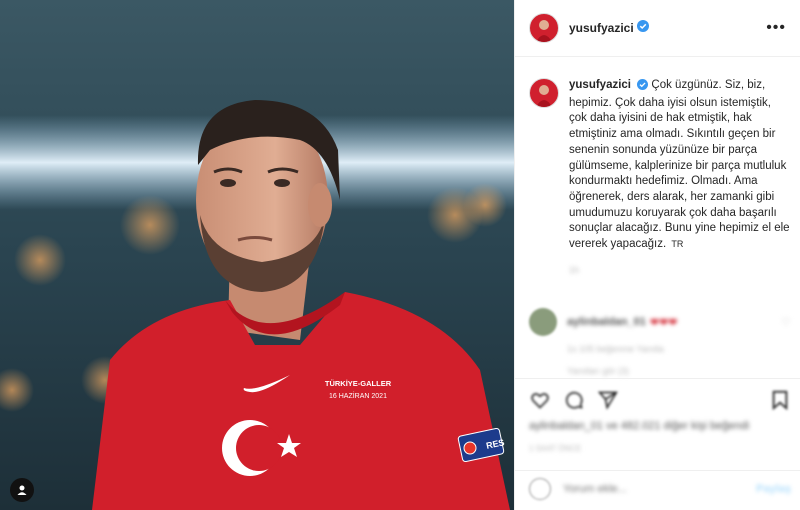  Describe the element at coordinates (540, 400) in the screenshot. I see `like-heart-icon` at that location.